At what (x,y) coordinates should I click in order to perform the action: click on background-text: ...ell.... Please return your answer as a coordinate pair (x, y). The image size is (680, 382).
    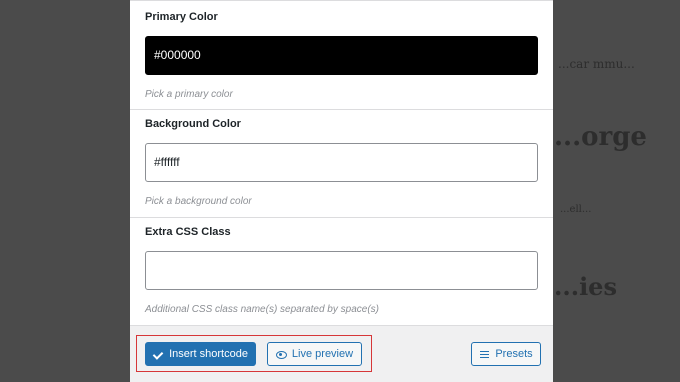
    Looking at the image, I should click on (576, 209).